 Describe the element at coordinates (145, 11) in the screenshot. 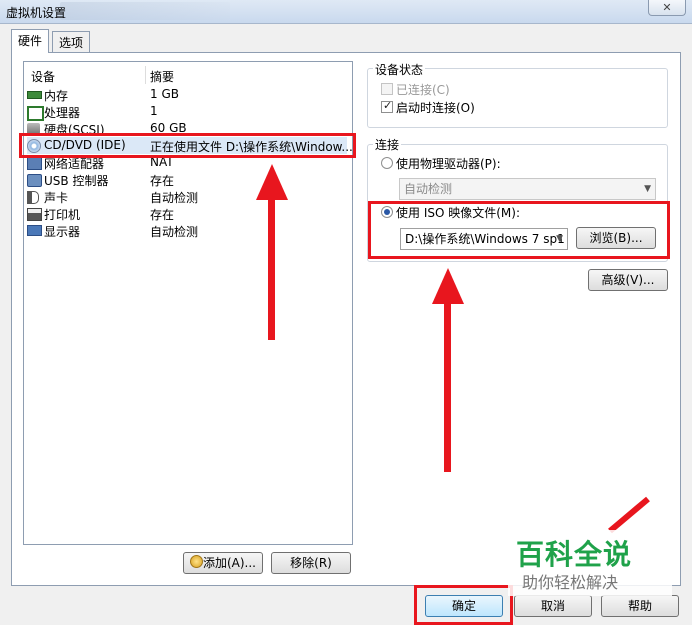

I see `title-bar-blur` at that location.